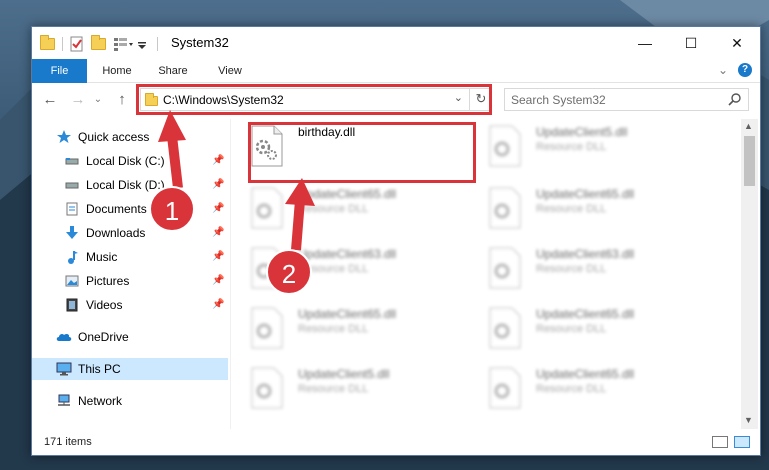 This screenshot has width=769, height=470. I want to click on recent-locations-button: ⌄, so click(98, 100).